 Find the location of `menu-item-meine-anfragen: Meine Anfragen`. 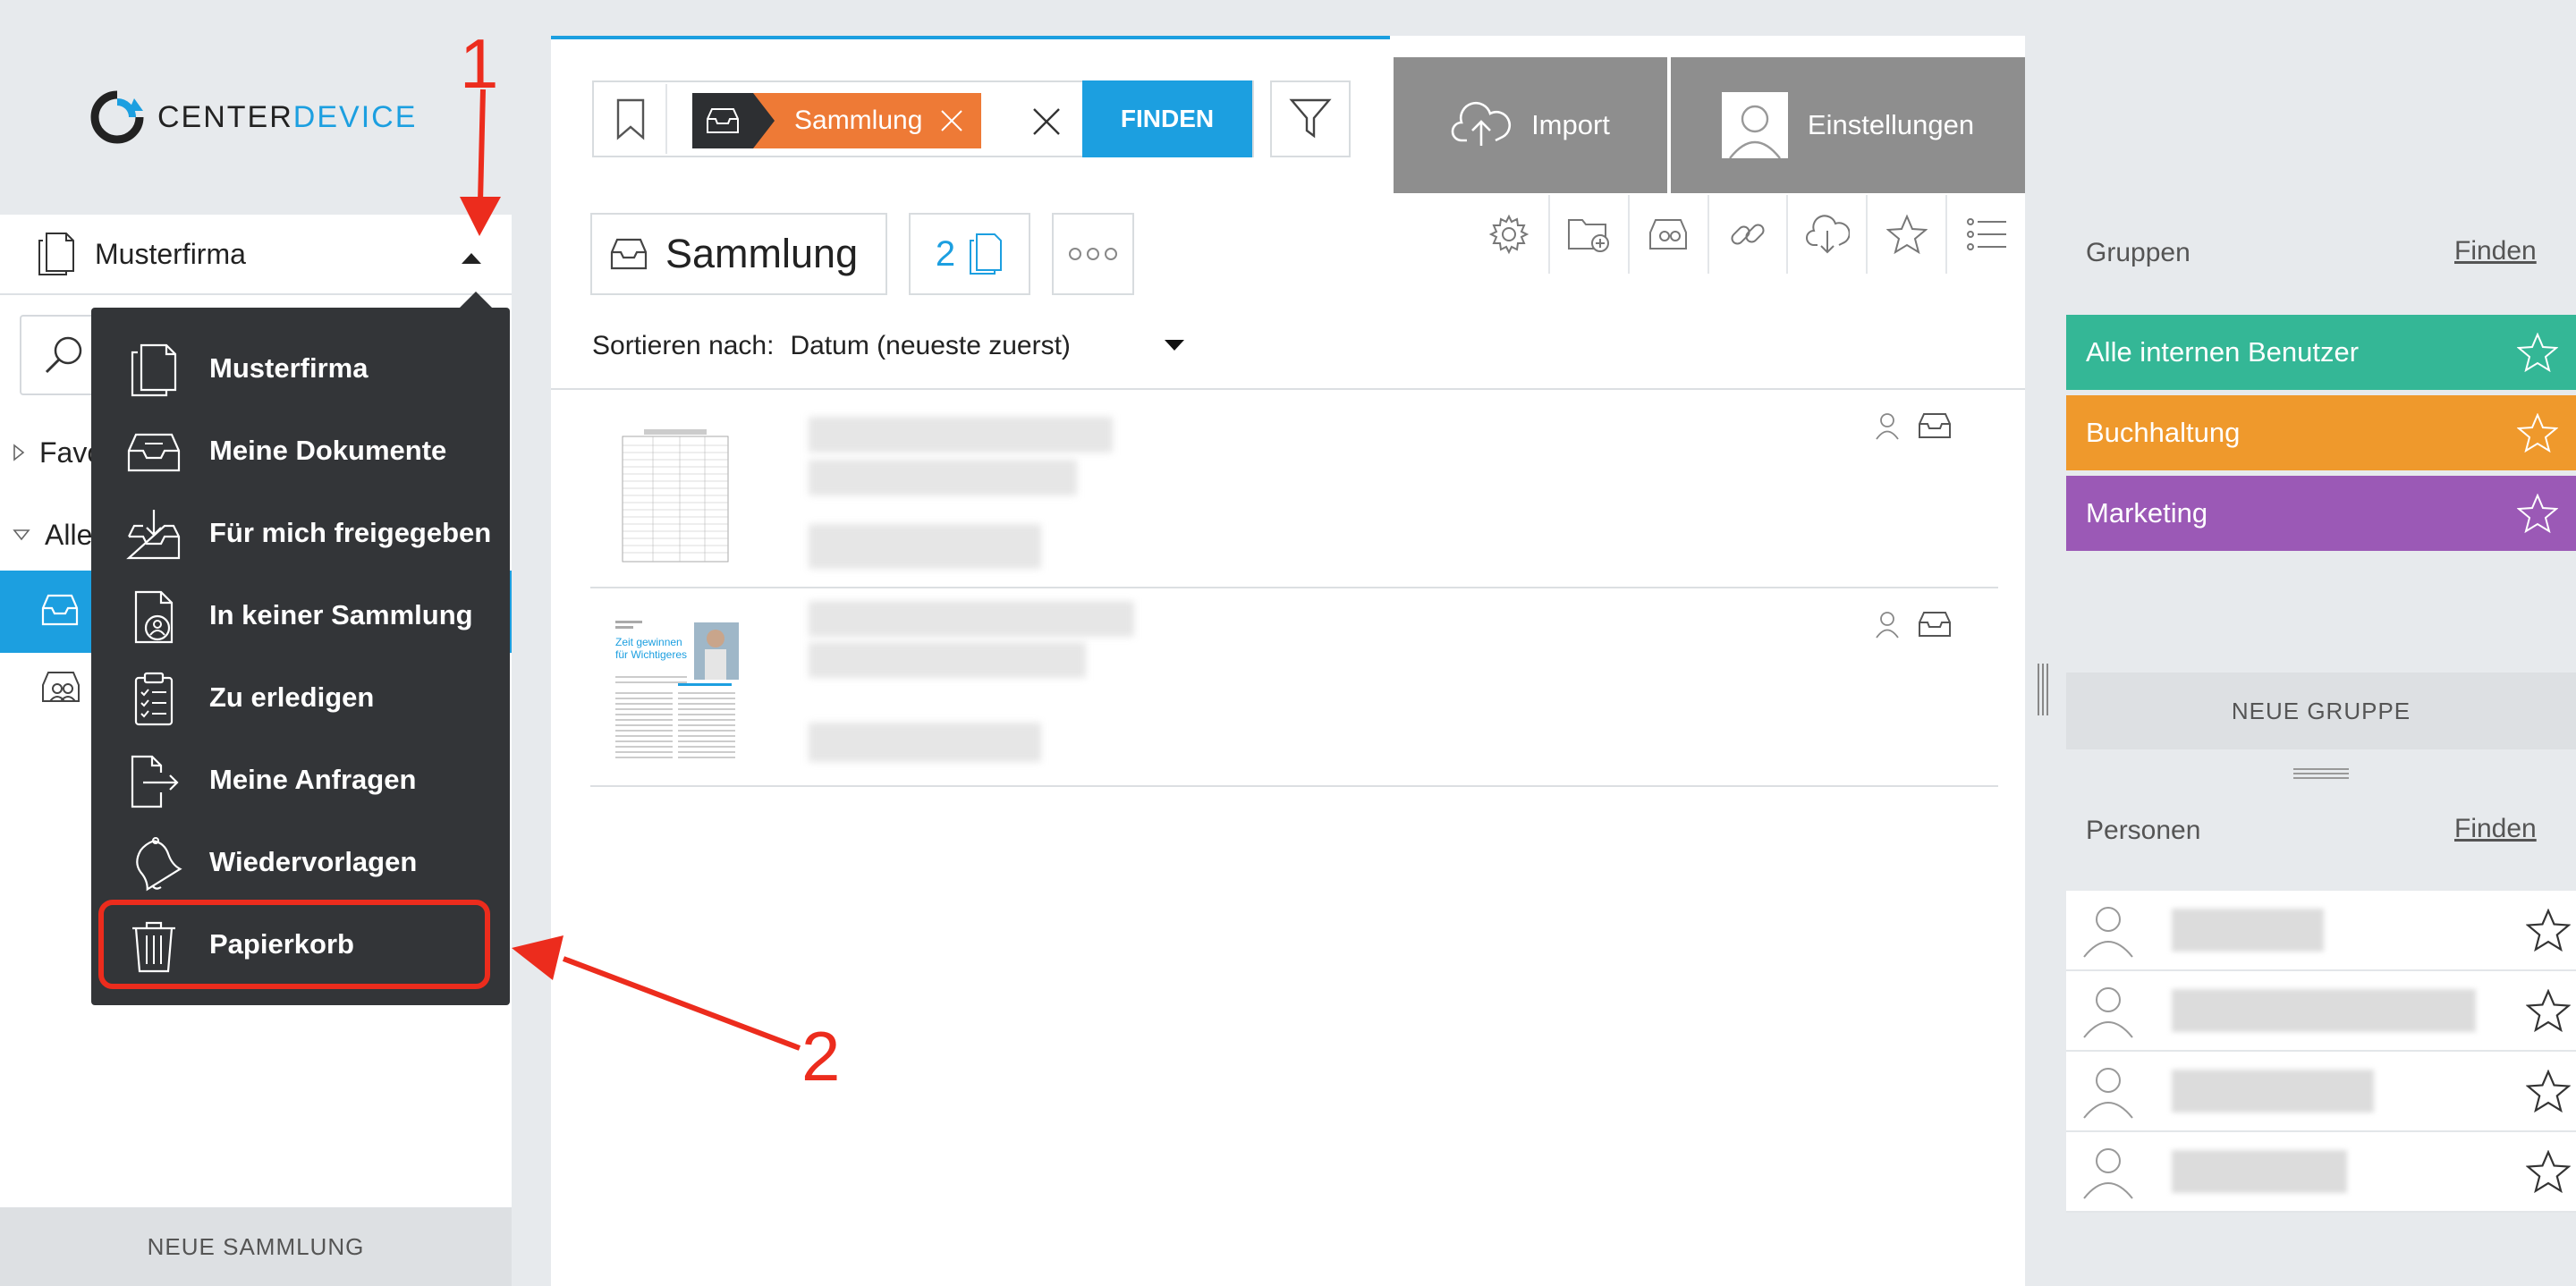

menu-item-meine-anfragen: Meine Anfragen is located at coordinates (300, 780).